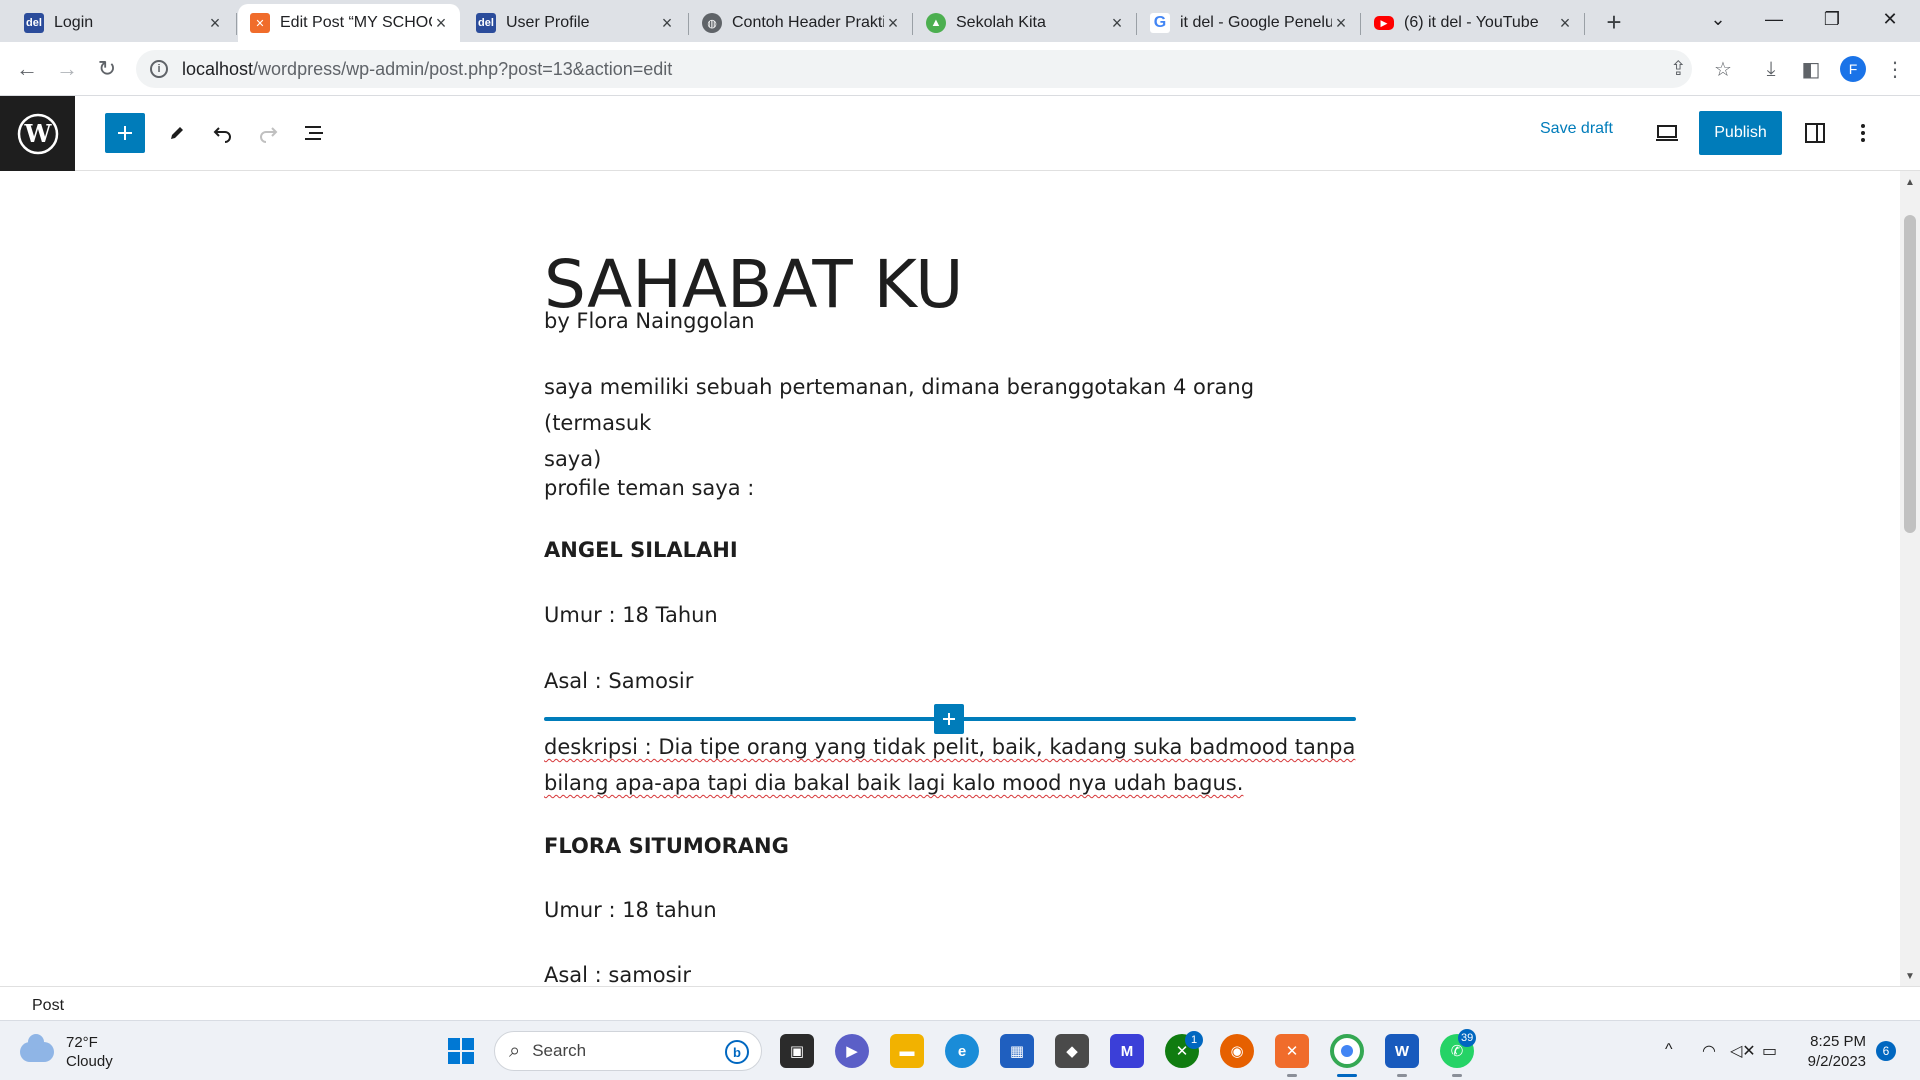 The height and width of the screenshot is (1080, 1920). I want to click on cloud-icon, so click(37, 1048).